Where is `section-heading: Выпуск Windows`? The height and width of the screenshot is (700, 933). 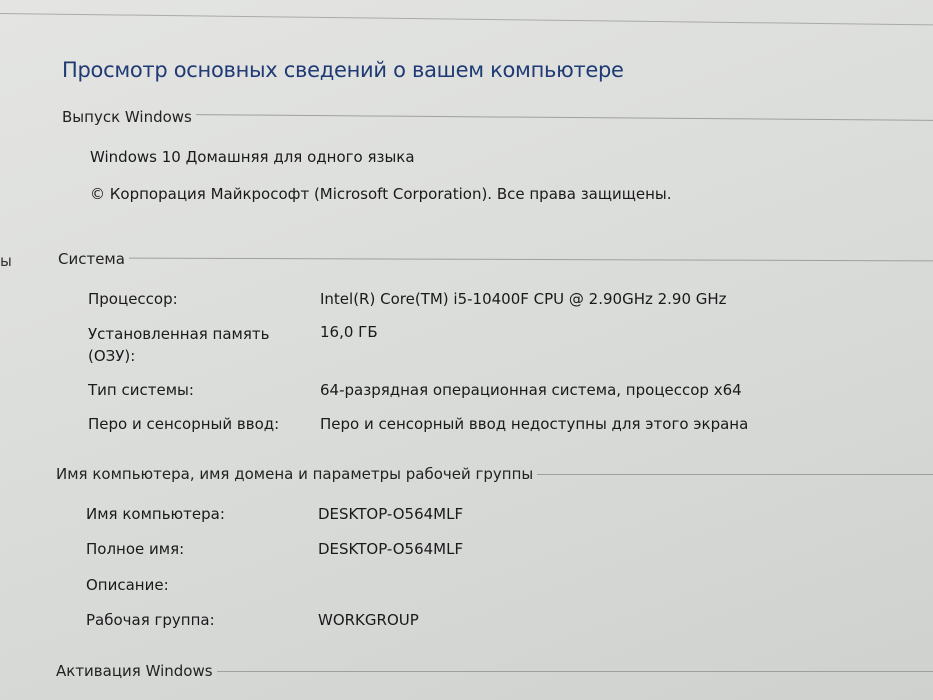
section-heading: Выпуск Windows is located at coordinates (127, 117).